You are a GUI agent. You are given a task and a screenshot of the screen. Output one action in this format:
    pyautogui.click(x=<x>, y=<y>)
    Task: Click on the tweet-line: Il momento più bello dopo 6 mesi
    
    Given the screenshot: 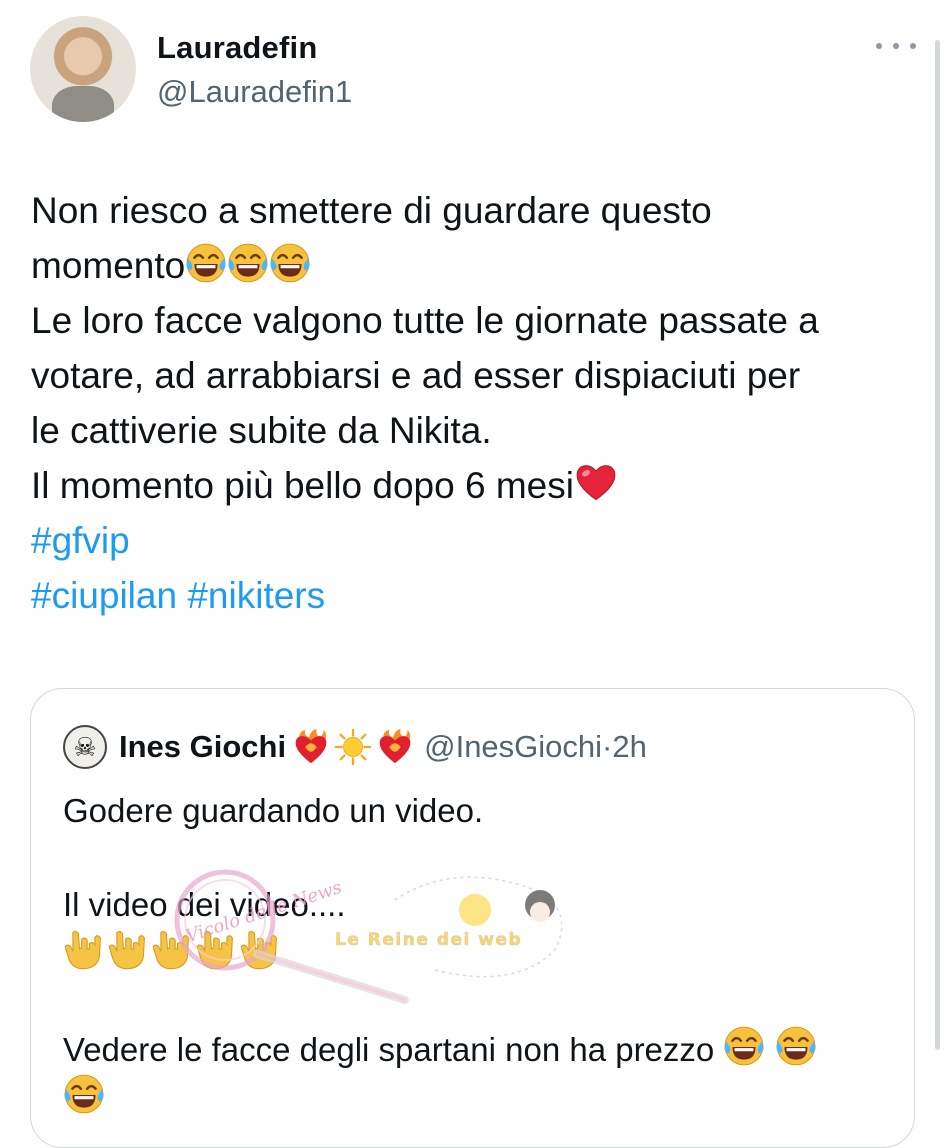 What is the action you would take?
    pyautogui.click(x=471, y=485)
    